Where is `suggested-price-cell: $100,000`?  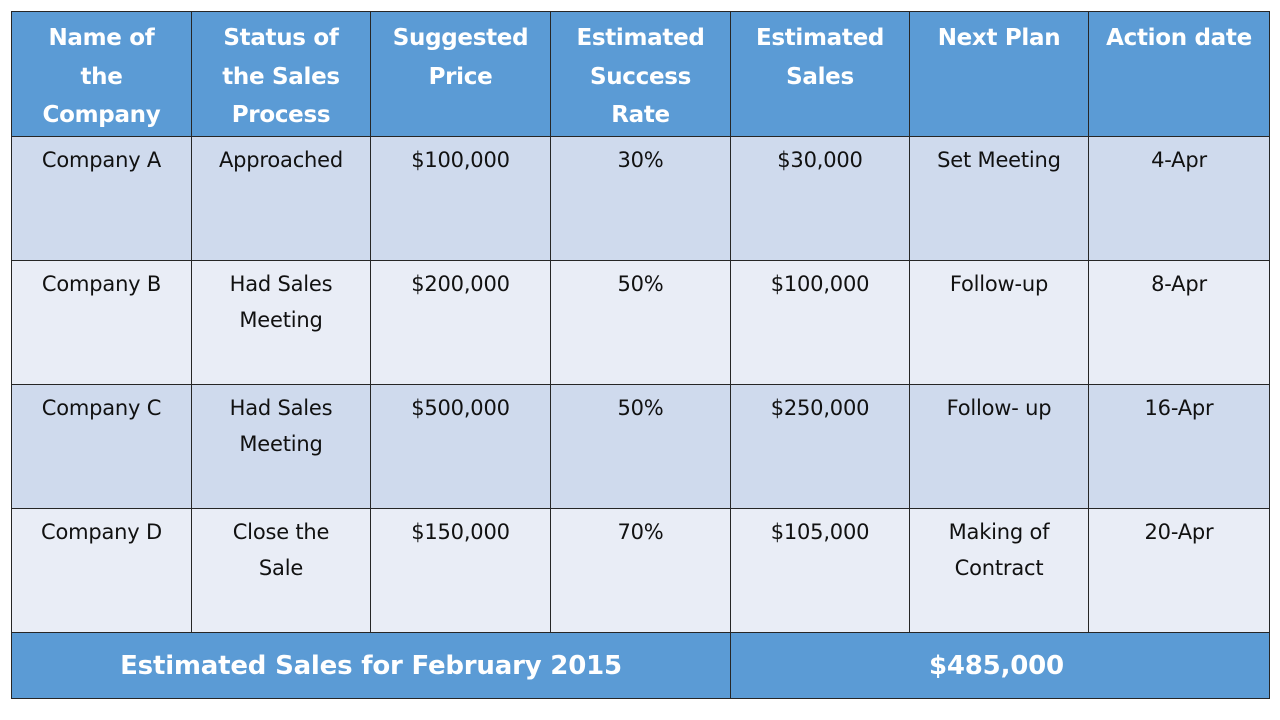
suggested-price-cell: $100,000 is located at coordinates (460, 198).